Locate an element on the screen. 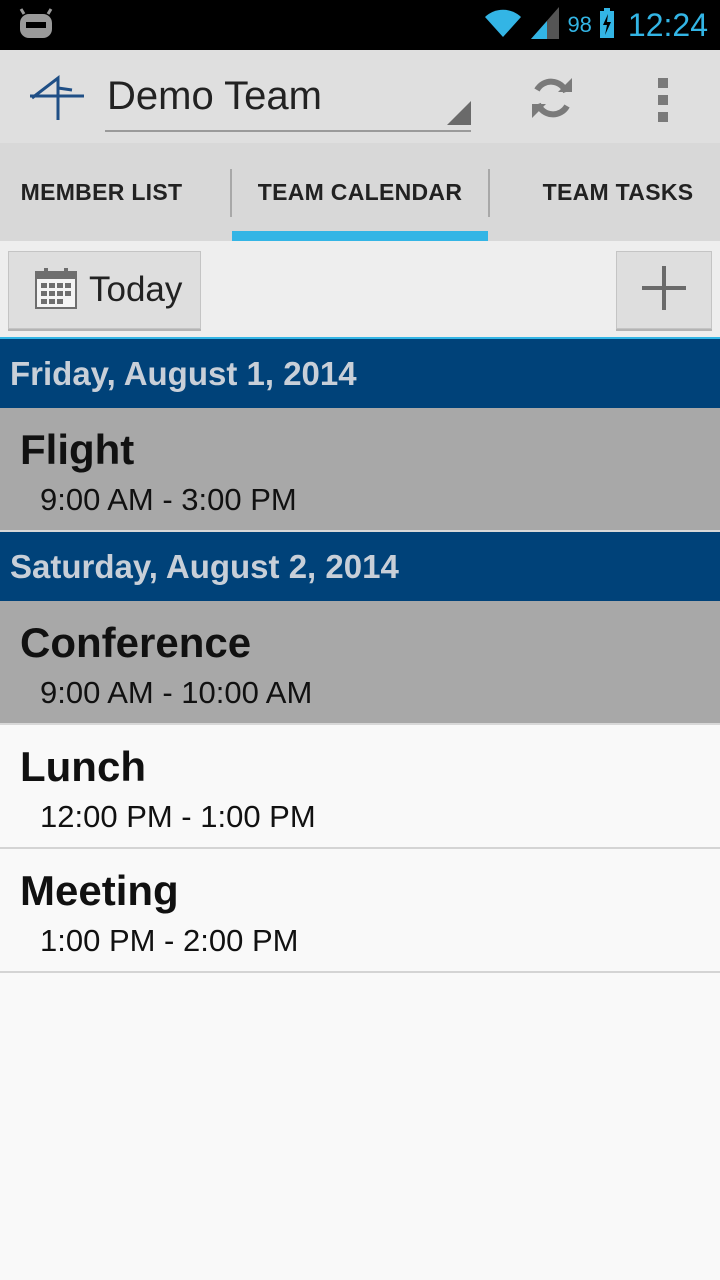 Image resolution: width=720 pixels, height=1280 pixels. wifi-icon is located at coordinates (503, 25).